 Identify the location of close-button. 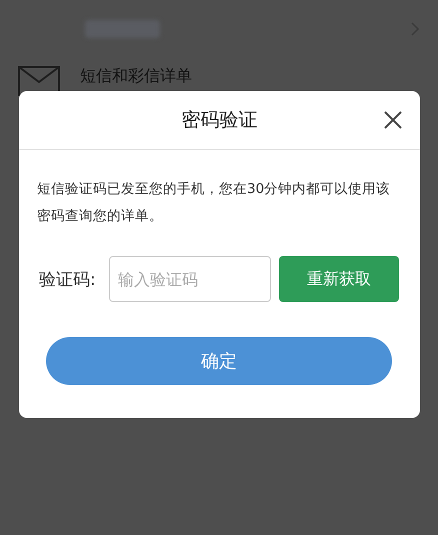
(393, 120).